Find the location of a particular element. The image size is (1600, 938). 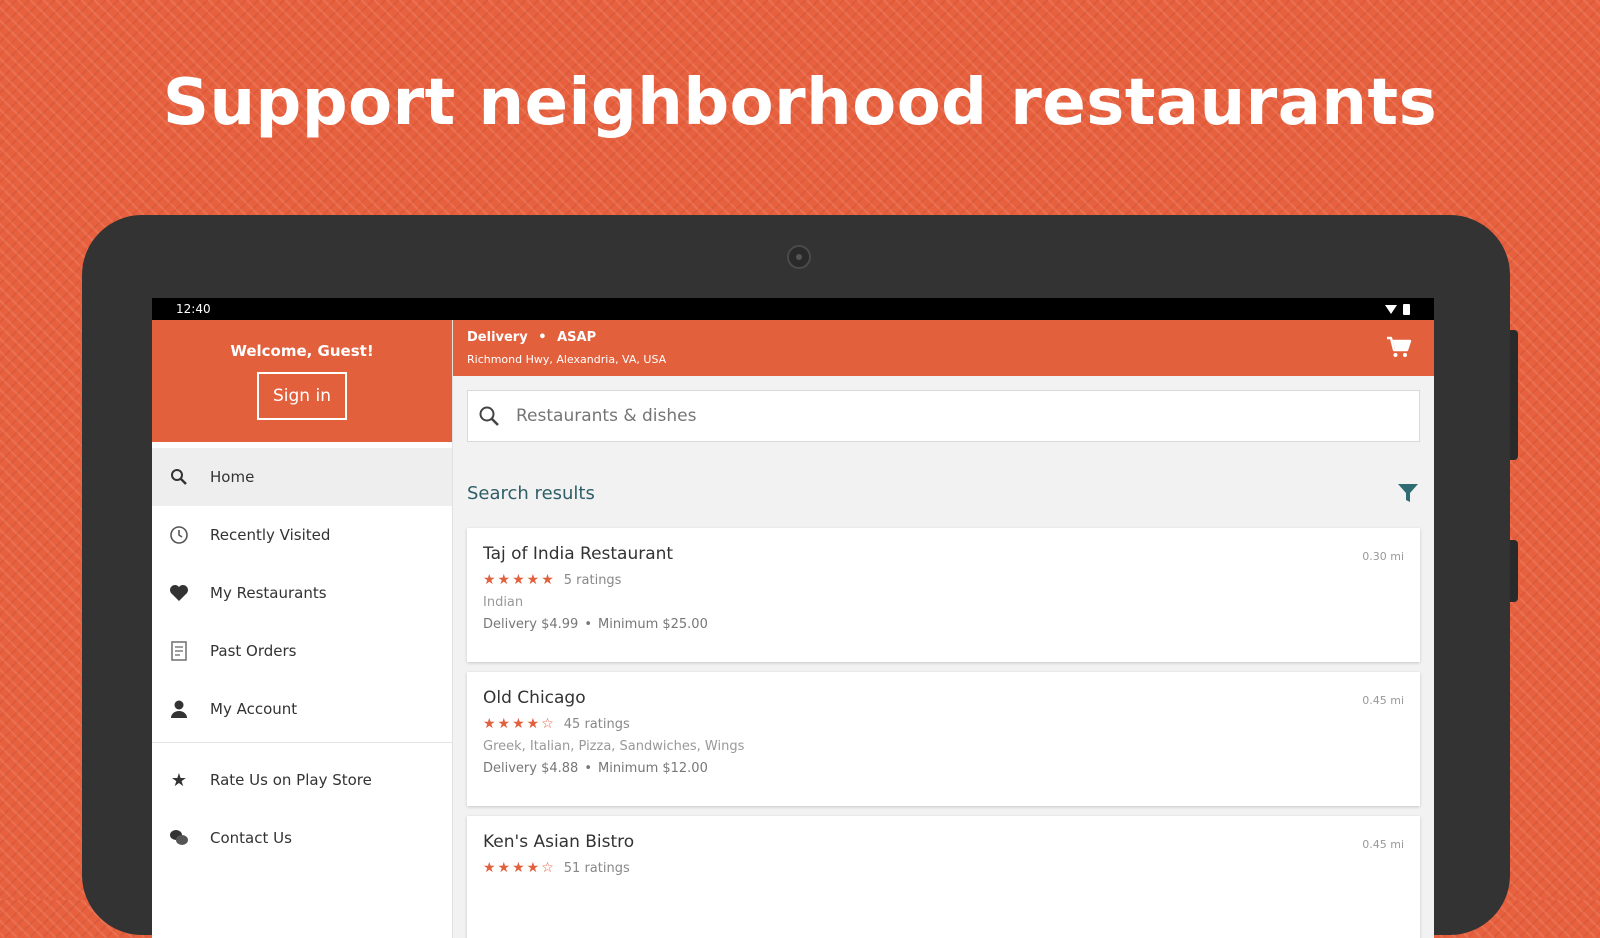

status-time: 12:40 is located at coordinates (193, 309).